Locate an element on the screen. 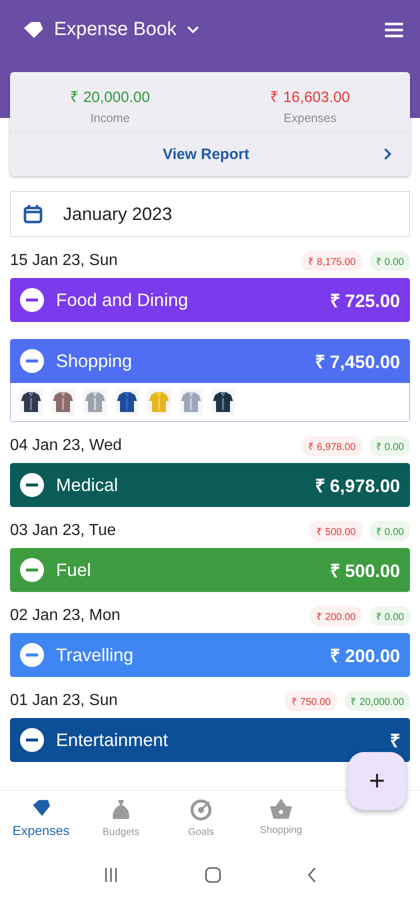  day-date: 04 Jan 23, Wed is located at coordinates (66, 446).